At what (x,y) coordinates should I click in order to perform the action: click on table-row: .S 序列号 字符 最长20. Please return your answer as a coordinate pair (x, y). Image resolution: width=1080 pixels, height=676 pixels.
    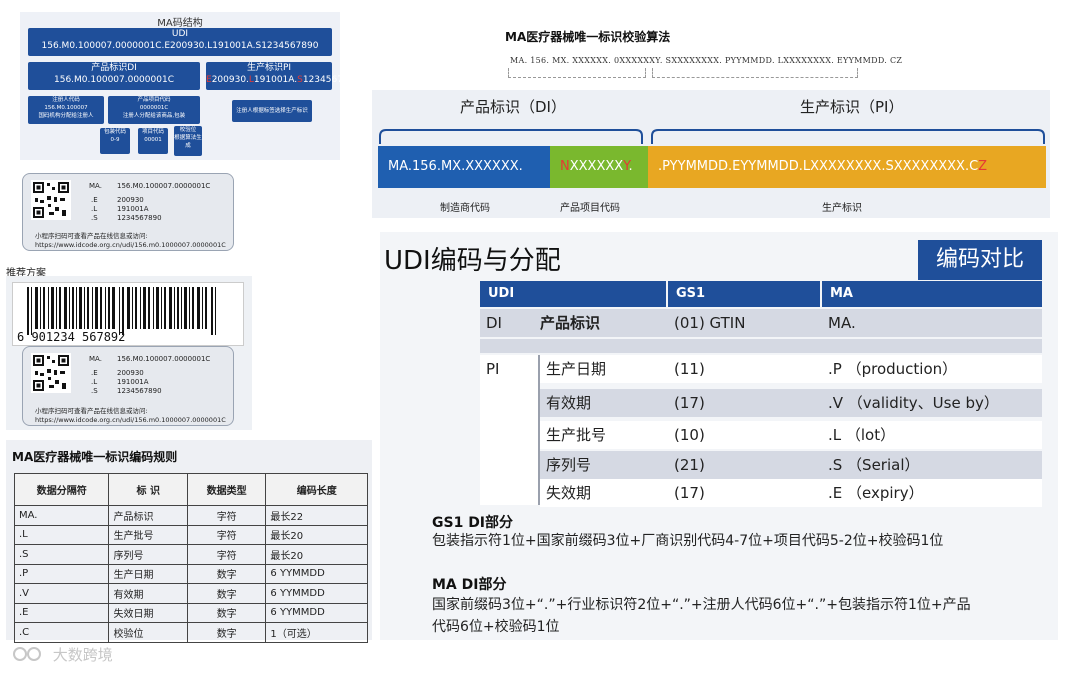
    Looking at the image, I should click on (190, 554).